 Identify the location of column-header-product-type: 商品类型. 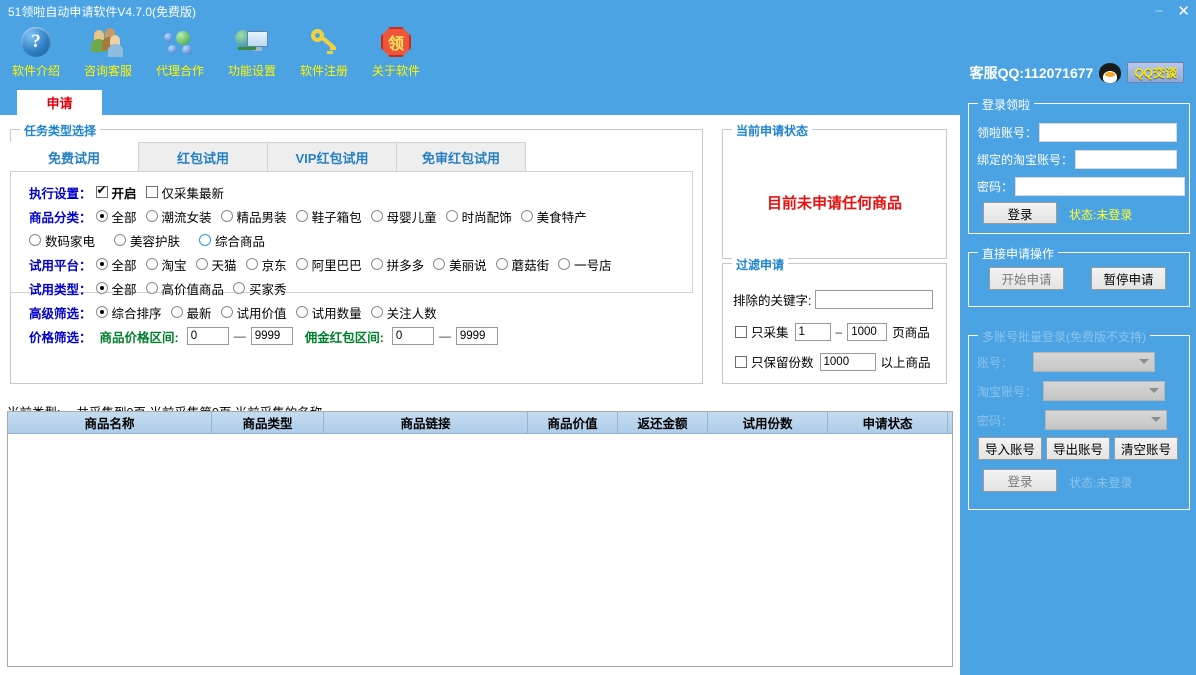
(268, 423).